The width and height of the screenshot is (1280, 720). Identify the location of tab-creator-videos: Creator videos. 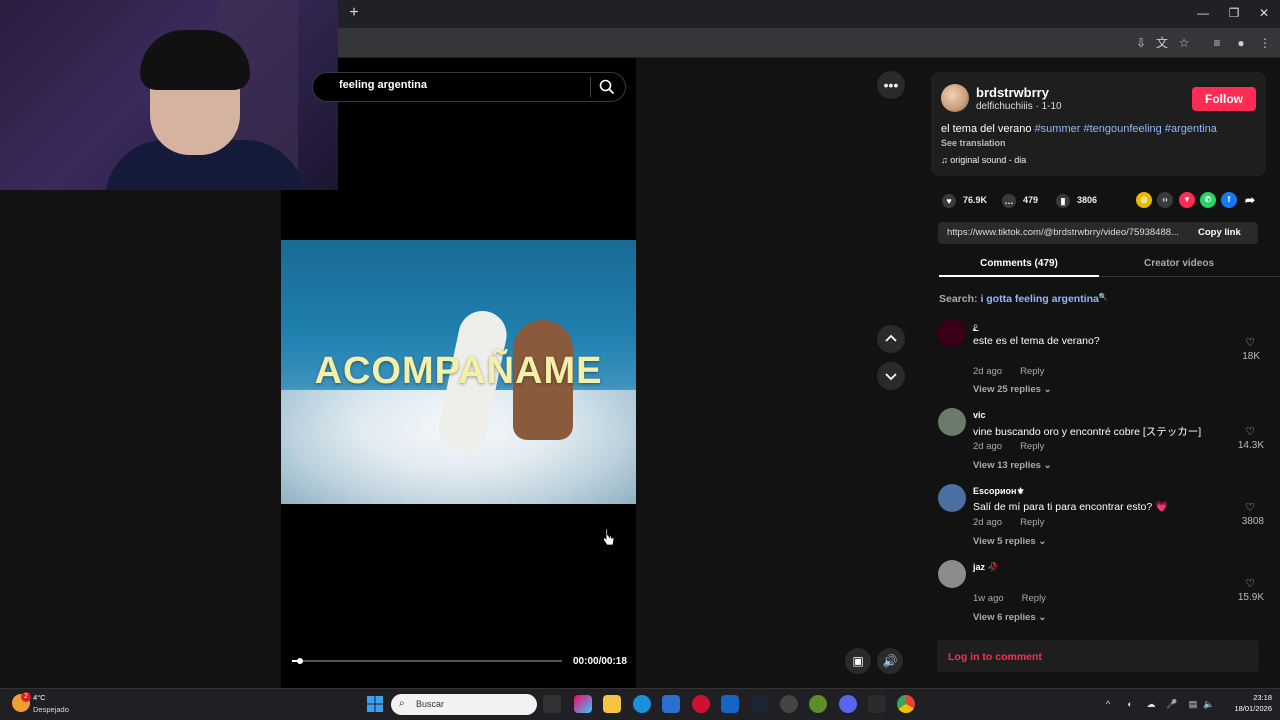
(1179, 263).